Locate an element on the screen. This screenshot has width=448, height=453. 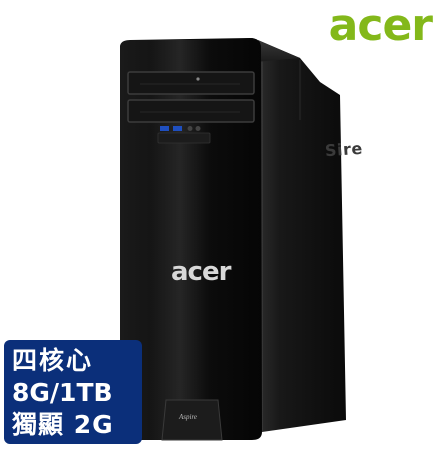
spec-graphics: 獨顯 2G is located at coordinates (63, 424).